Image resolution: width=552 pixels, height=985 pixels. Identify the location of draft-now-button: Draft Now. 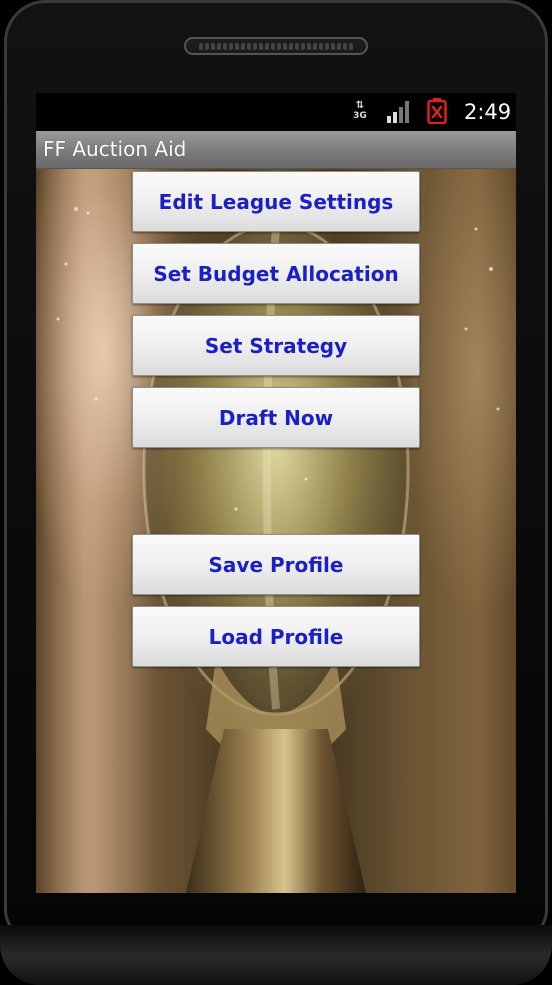
(276, 417).